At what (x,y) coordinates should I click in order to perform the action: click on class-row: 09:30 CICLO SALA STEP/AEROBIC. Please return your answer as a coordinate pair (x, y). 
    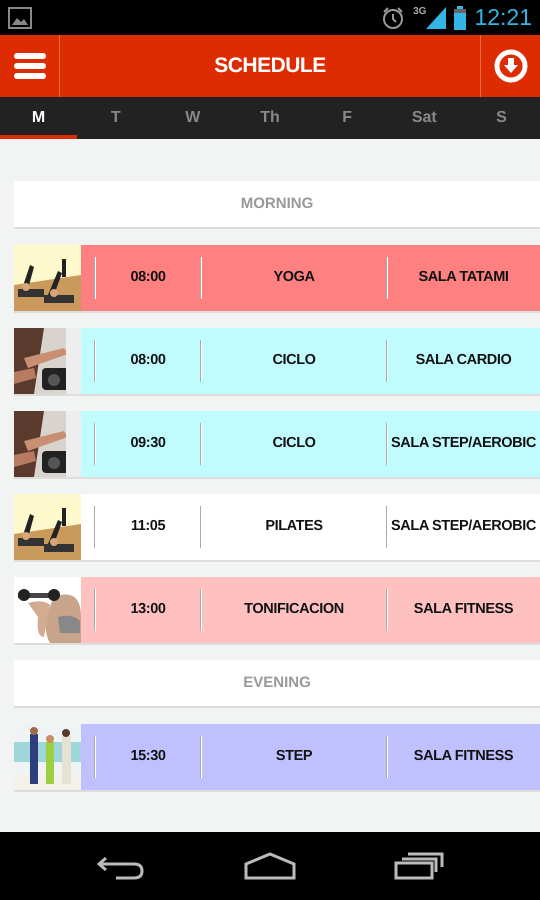
    Looking at the image, I should click on (310, 444).